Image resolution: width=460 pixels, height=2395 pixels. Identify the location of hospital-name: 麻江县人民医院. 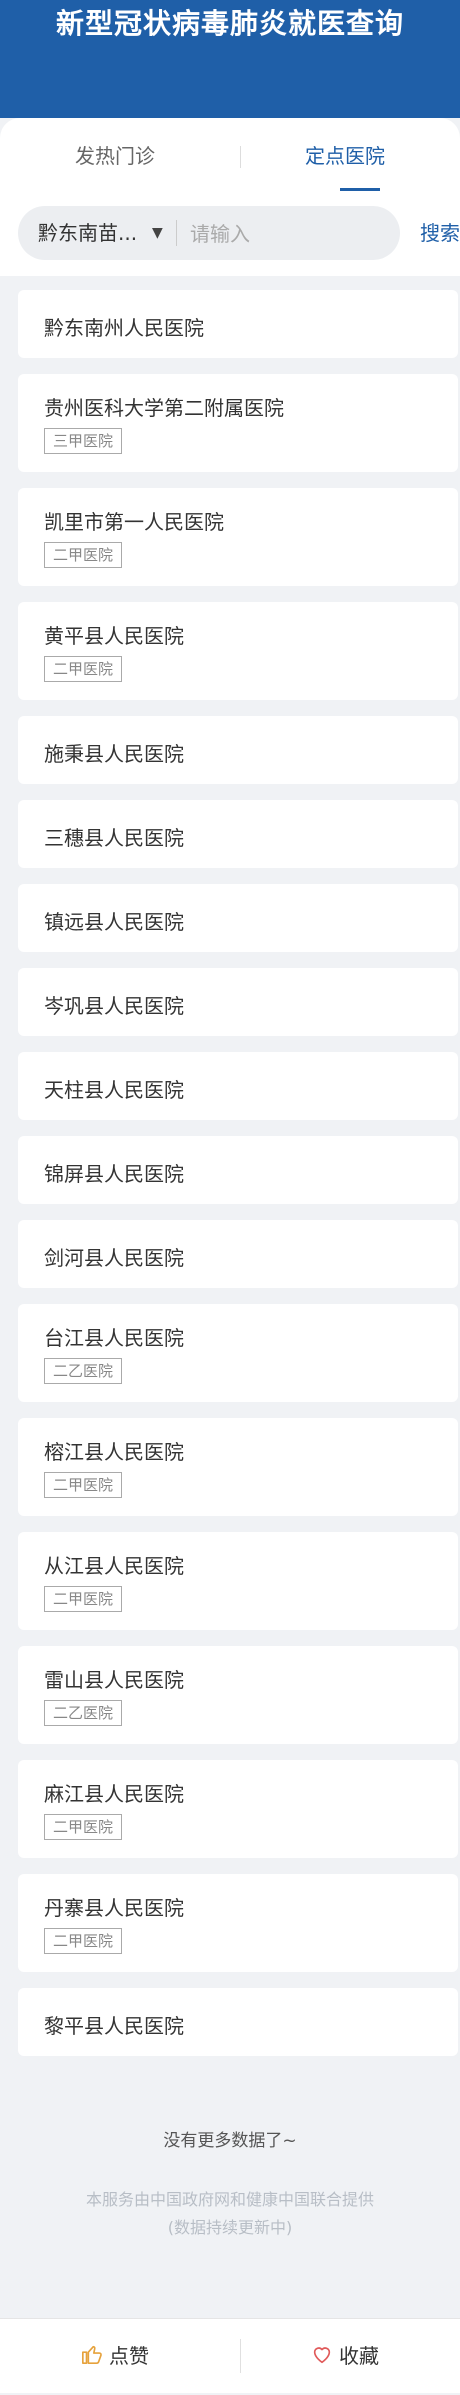
(114, 1794).